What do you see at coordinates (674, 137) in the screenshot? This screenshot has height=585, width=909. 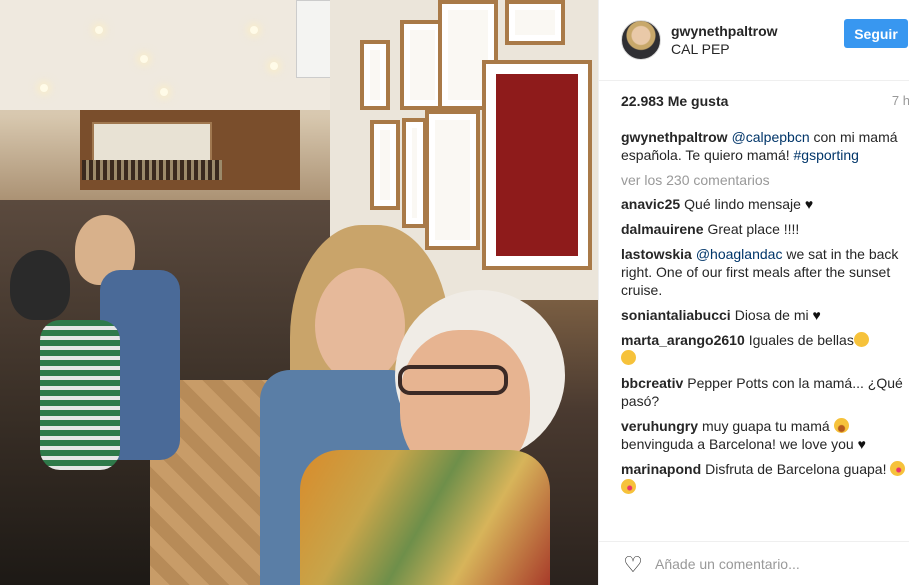 I see `caption-username: gwynethpaltrow` at bounding box center [674, 137].